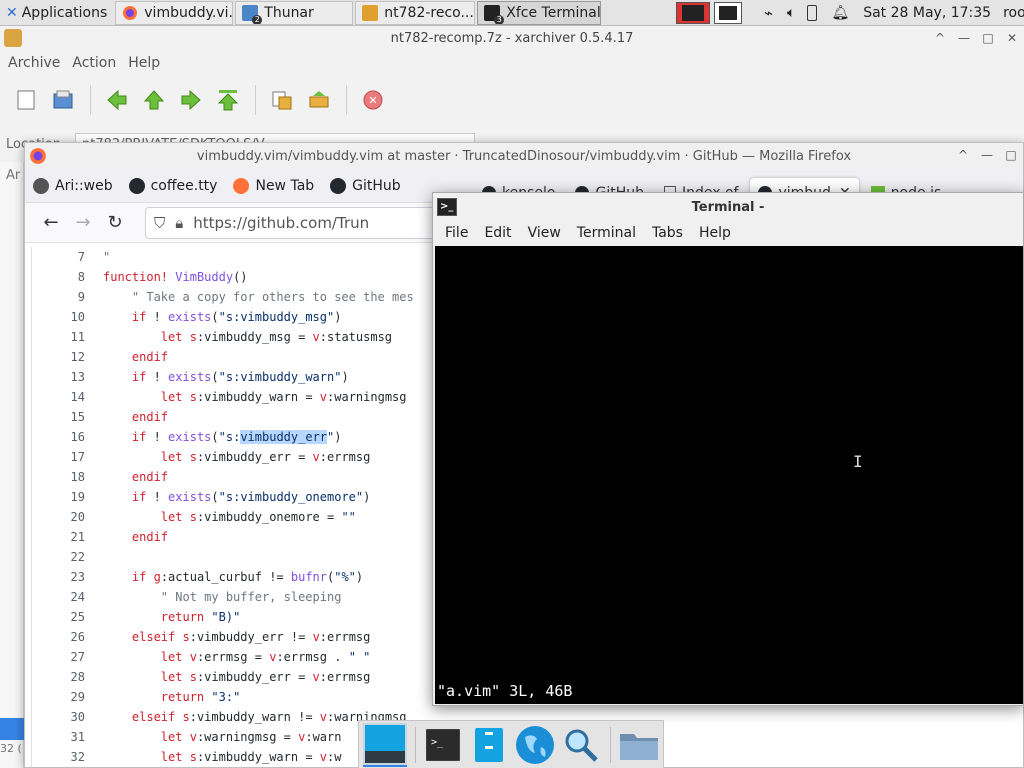 This screenshot has height=768, width=1024. What do you see at coordinates (1013, 13) in the screenshot?
I see `user-name: root` at bounding box center [1013, 13].